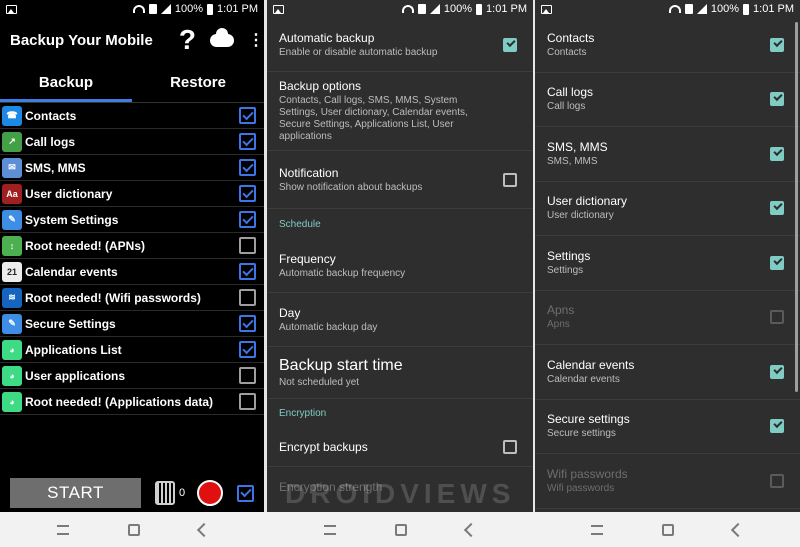 This screenshot has height=547, width=800. I want to click on backup-item-label: System Settings, so click(72, 219).